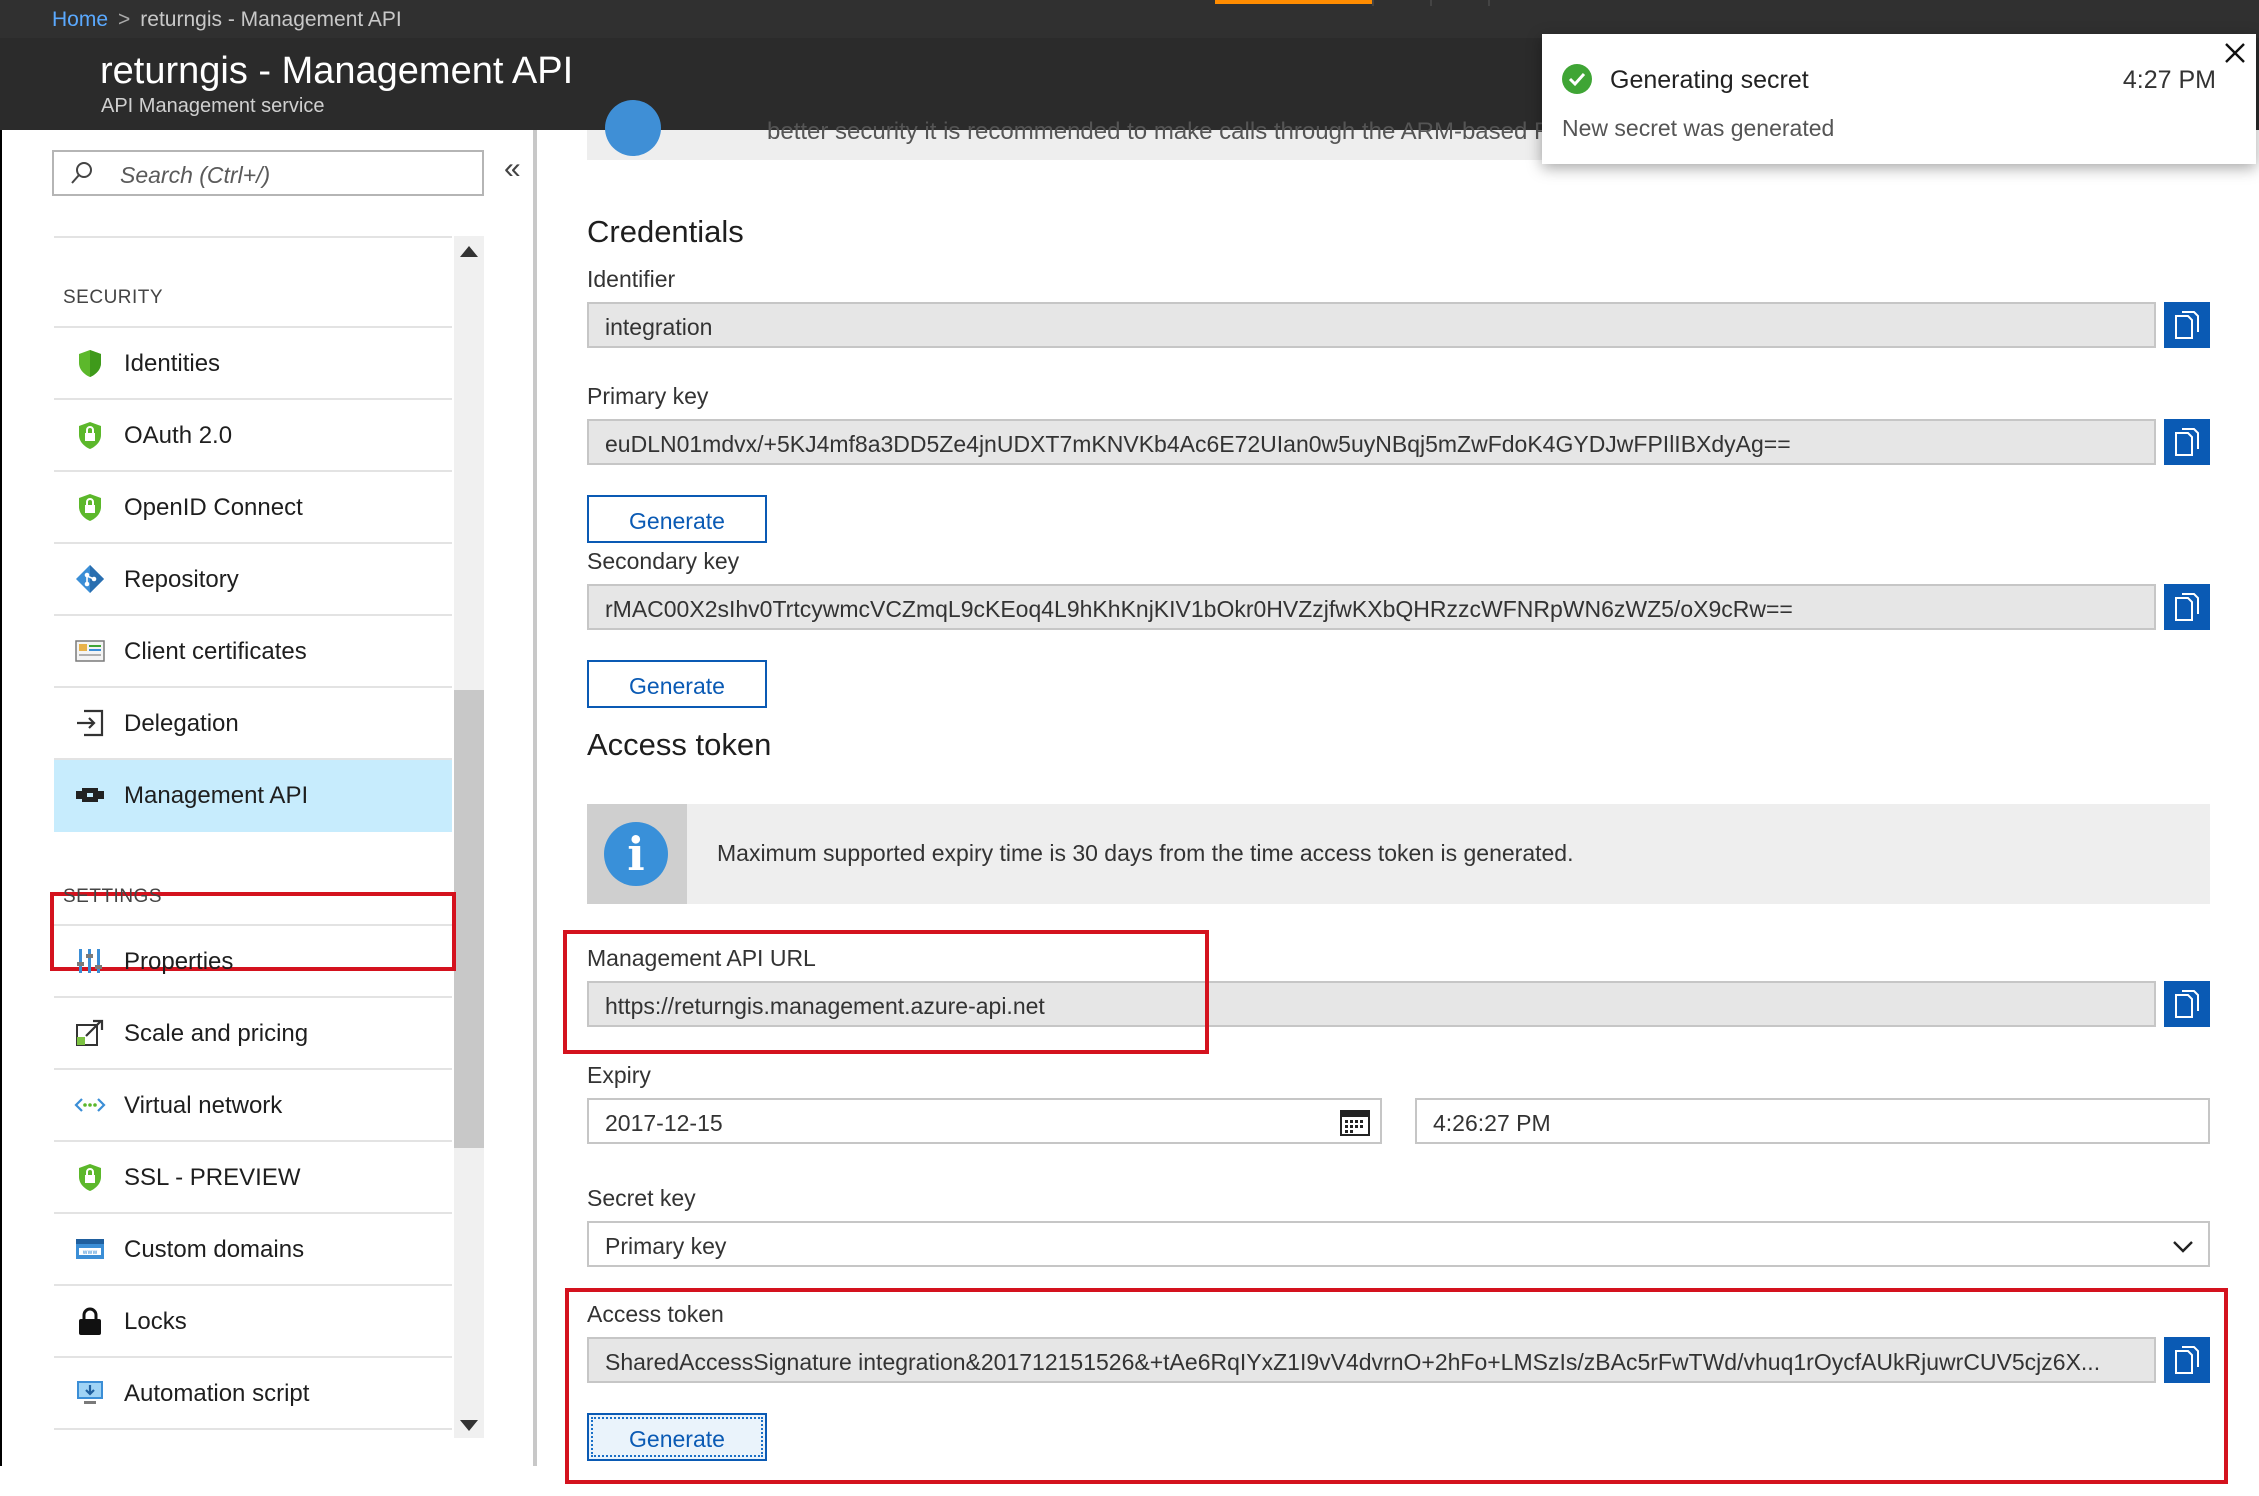  What do you see at coordinates (677, 519) in the screenshot?
I see `generate-primary-key-button: Generate` at bounding box center [677, 519].